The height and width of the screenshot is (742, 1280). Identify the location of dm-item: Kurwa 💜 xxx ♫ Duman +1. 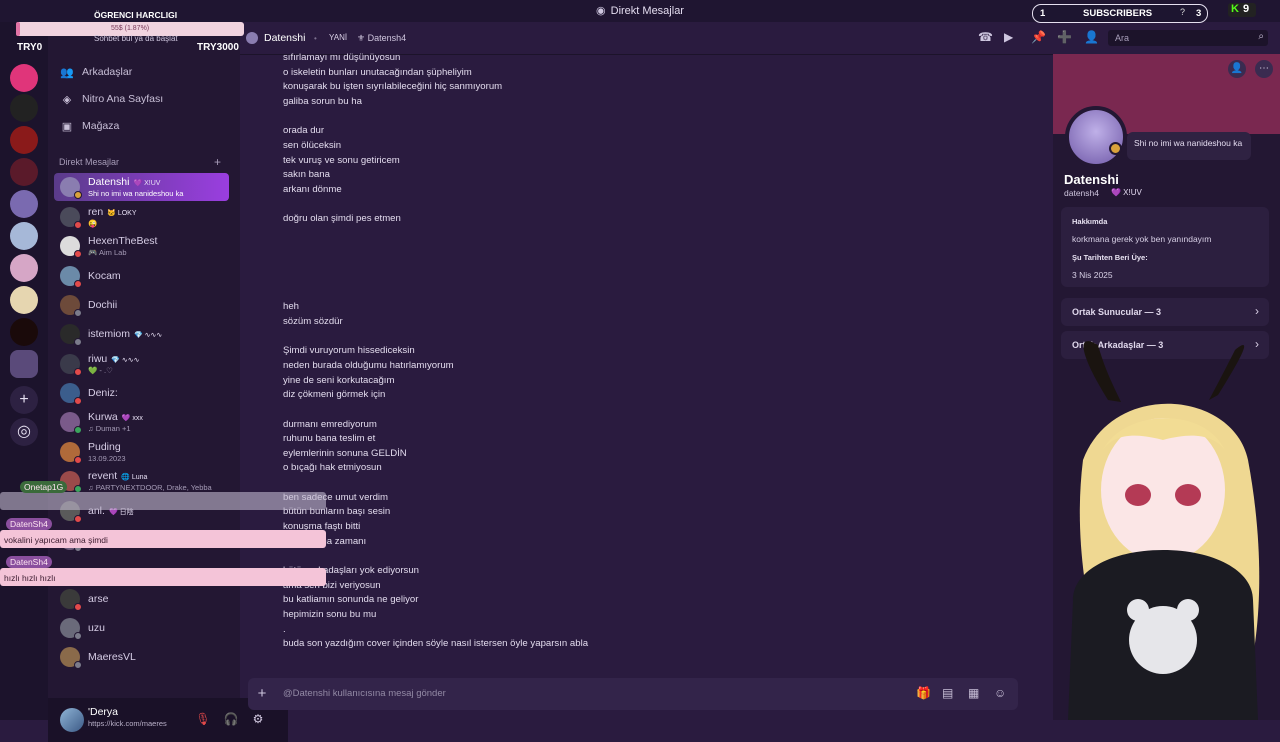
(141, 422).